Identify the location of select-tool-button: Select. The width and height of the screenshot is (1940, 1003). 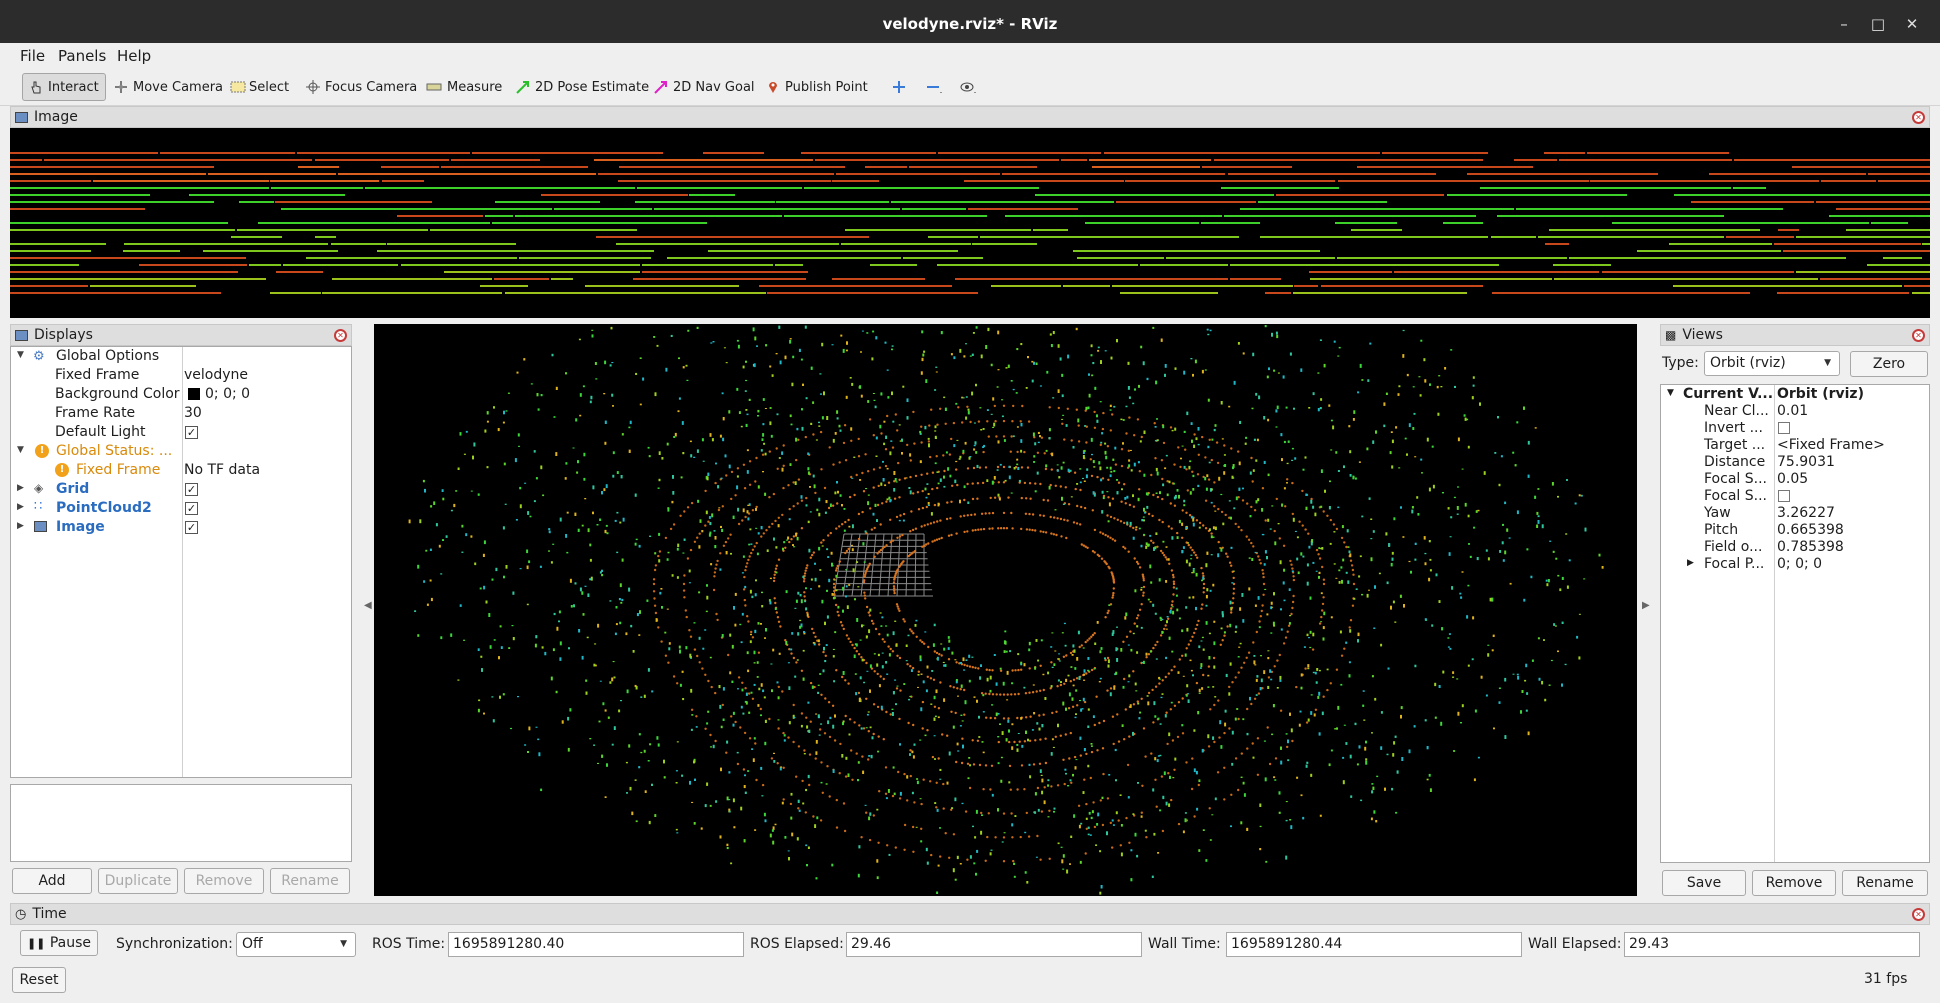
(259, 87).